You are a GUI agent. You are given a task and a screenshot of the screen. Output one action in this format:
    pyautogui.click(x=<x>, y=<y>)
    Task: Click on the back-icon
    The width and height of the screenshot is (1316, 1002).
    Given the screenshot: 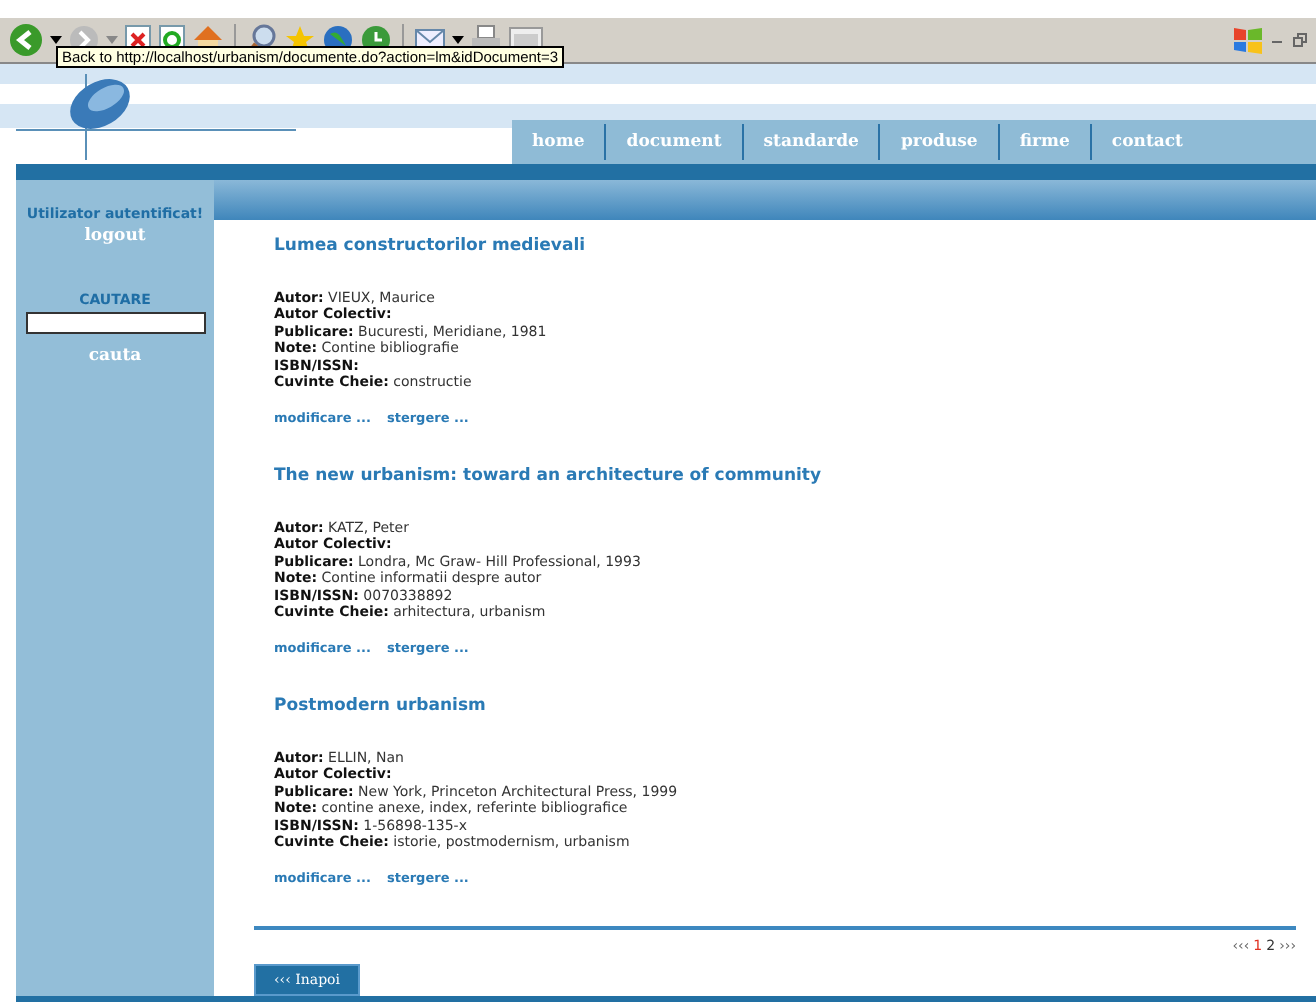 What is the action you would take?
    pyautogui.click(x=26, y=40)
    